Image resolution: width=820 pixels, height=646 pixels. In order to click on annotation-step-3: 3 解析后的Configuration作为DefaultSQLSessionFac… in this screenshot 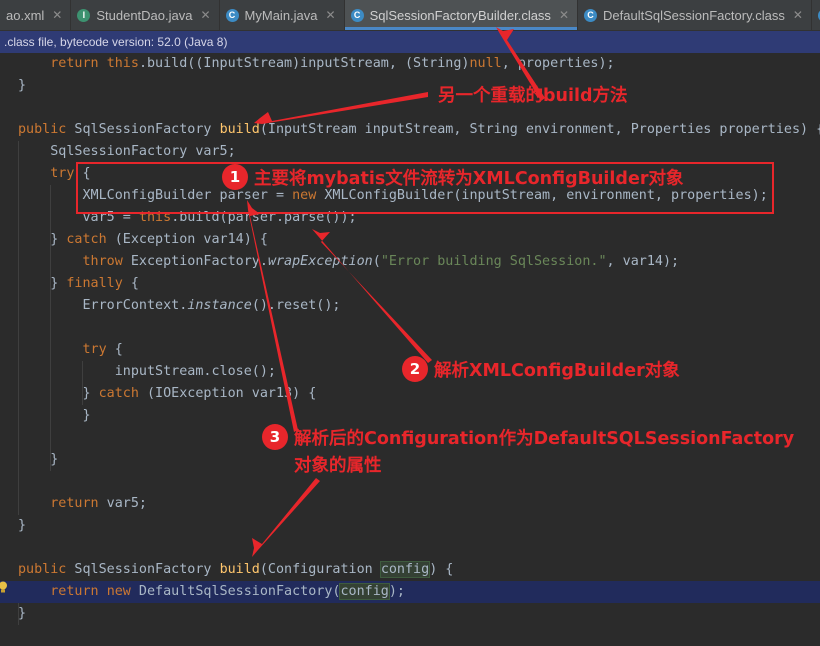, I will do `click(528, 438)`.